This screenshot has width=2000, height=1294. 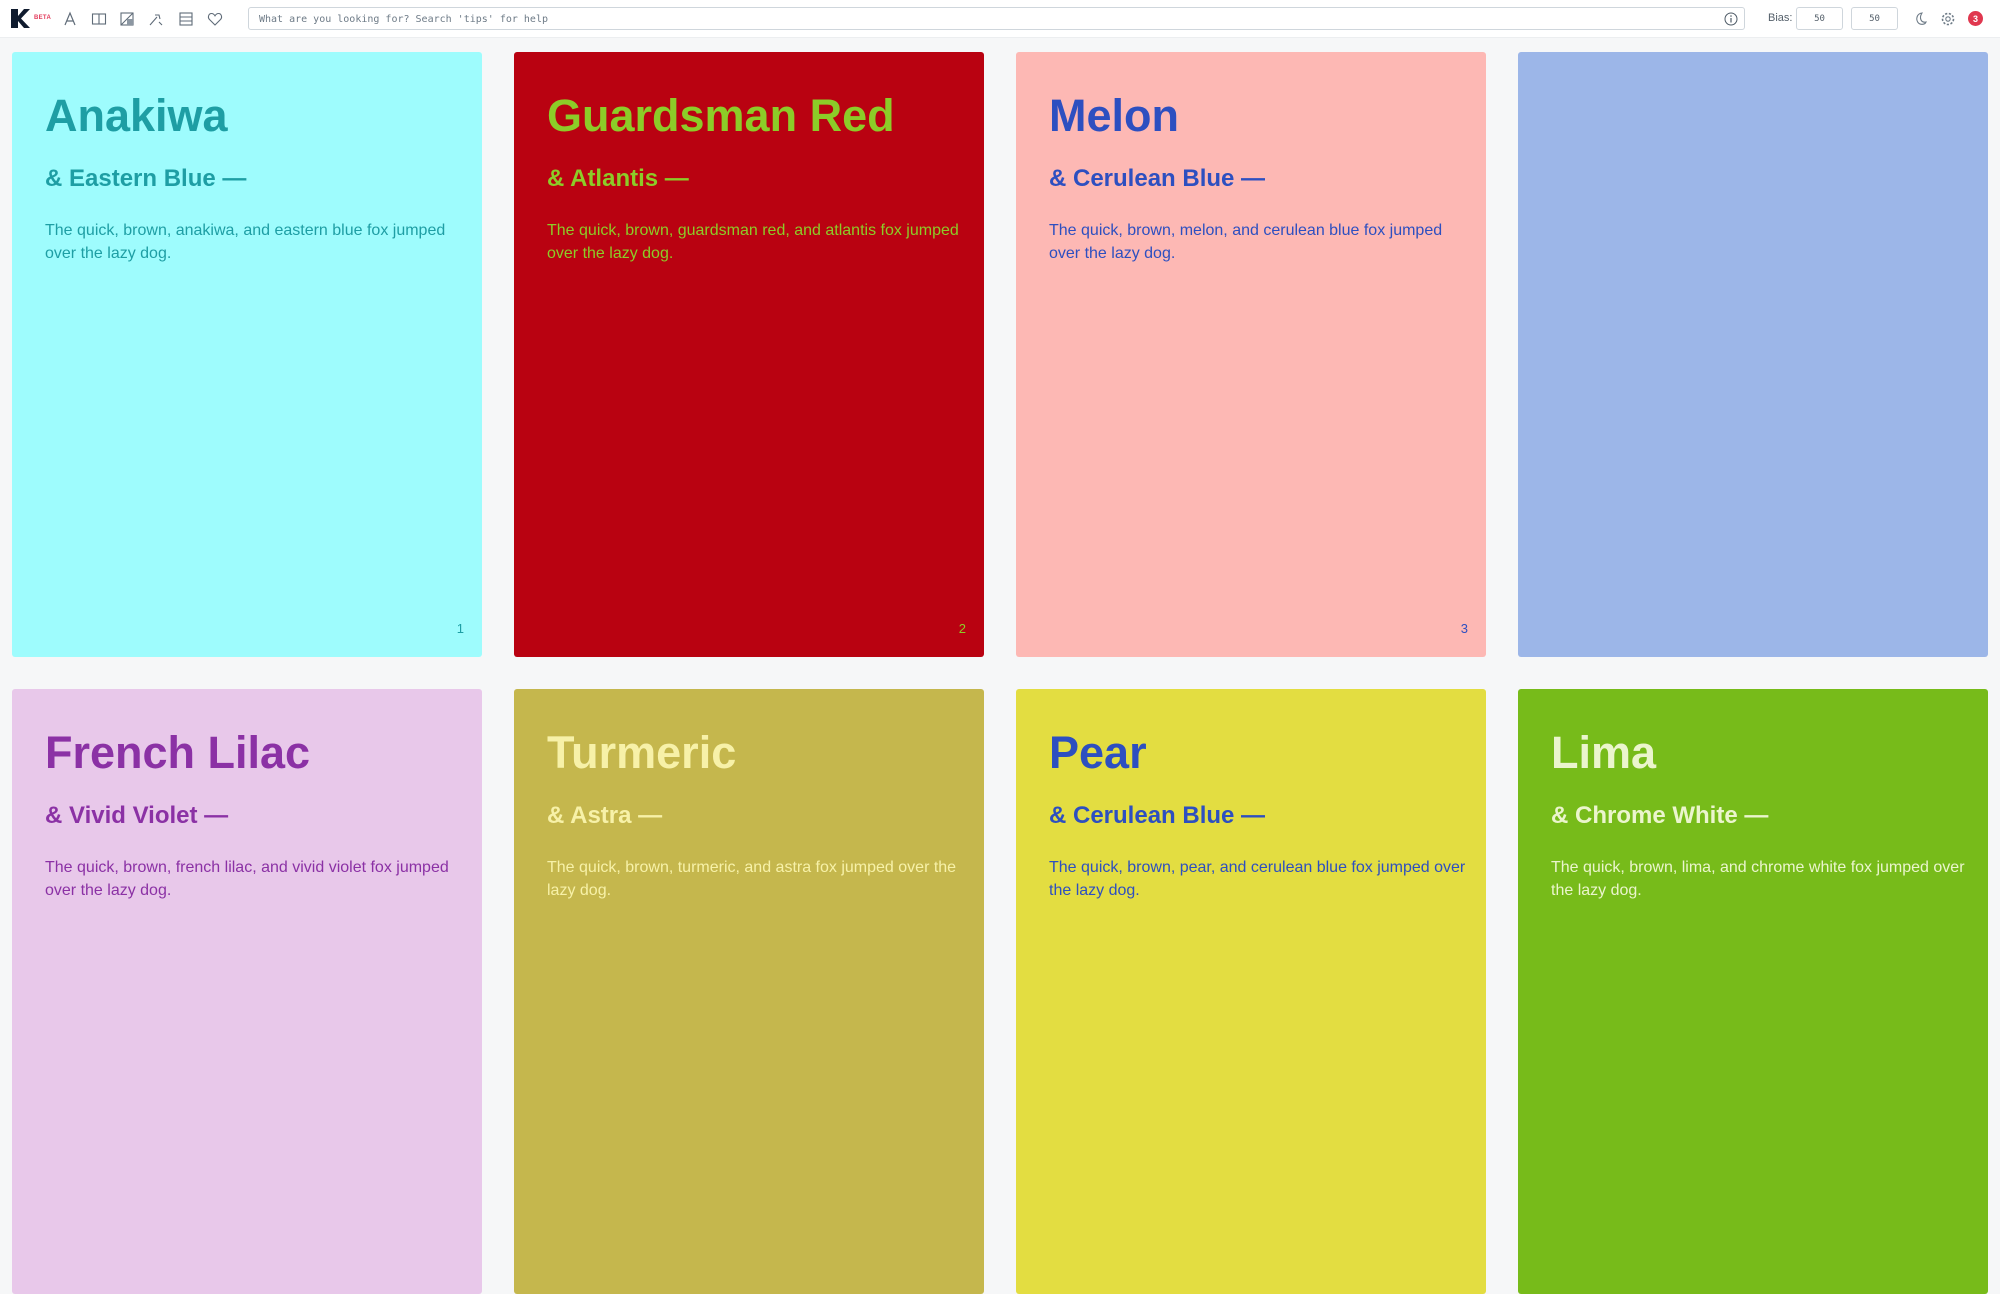 I want to click on card-title: Guardsman Red, so click(x=721, y=115).